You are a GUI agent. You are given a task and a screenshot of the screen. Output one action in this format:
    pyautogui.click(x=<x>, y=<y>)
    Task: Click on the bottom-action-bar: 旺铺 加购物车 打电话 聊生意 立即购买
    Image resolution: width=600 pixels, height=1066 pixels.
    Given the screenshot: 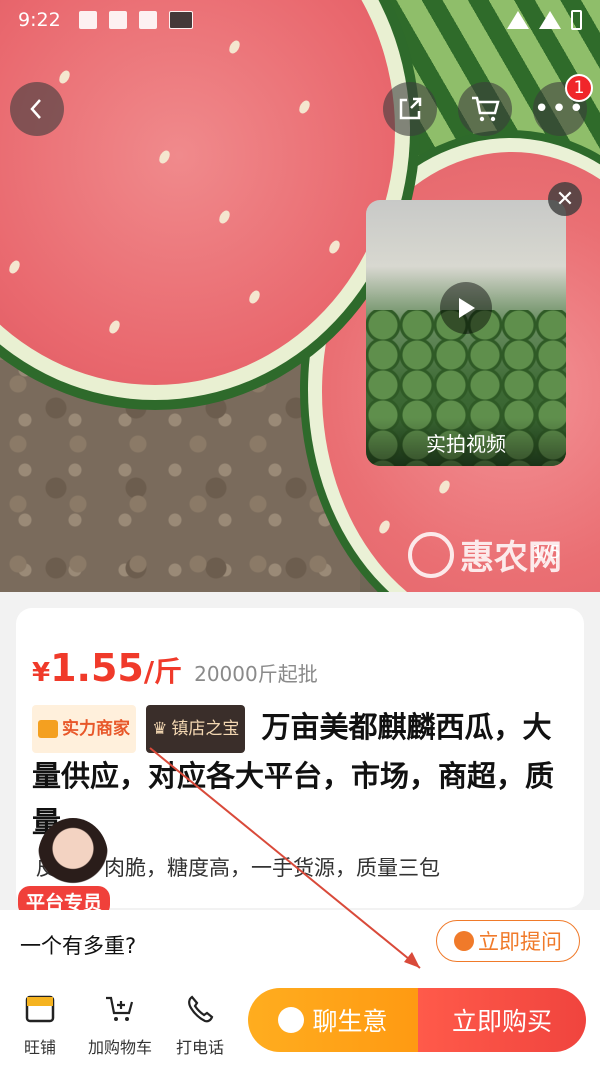 What is the action you would take?
    pyautogui.click(x=300, y=1021)
    